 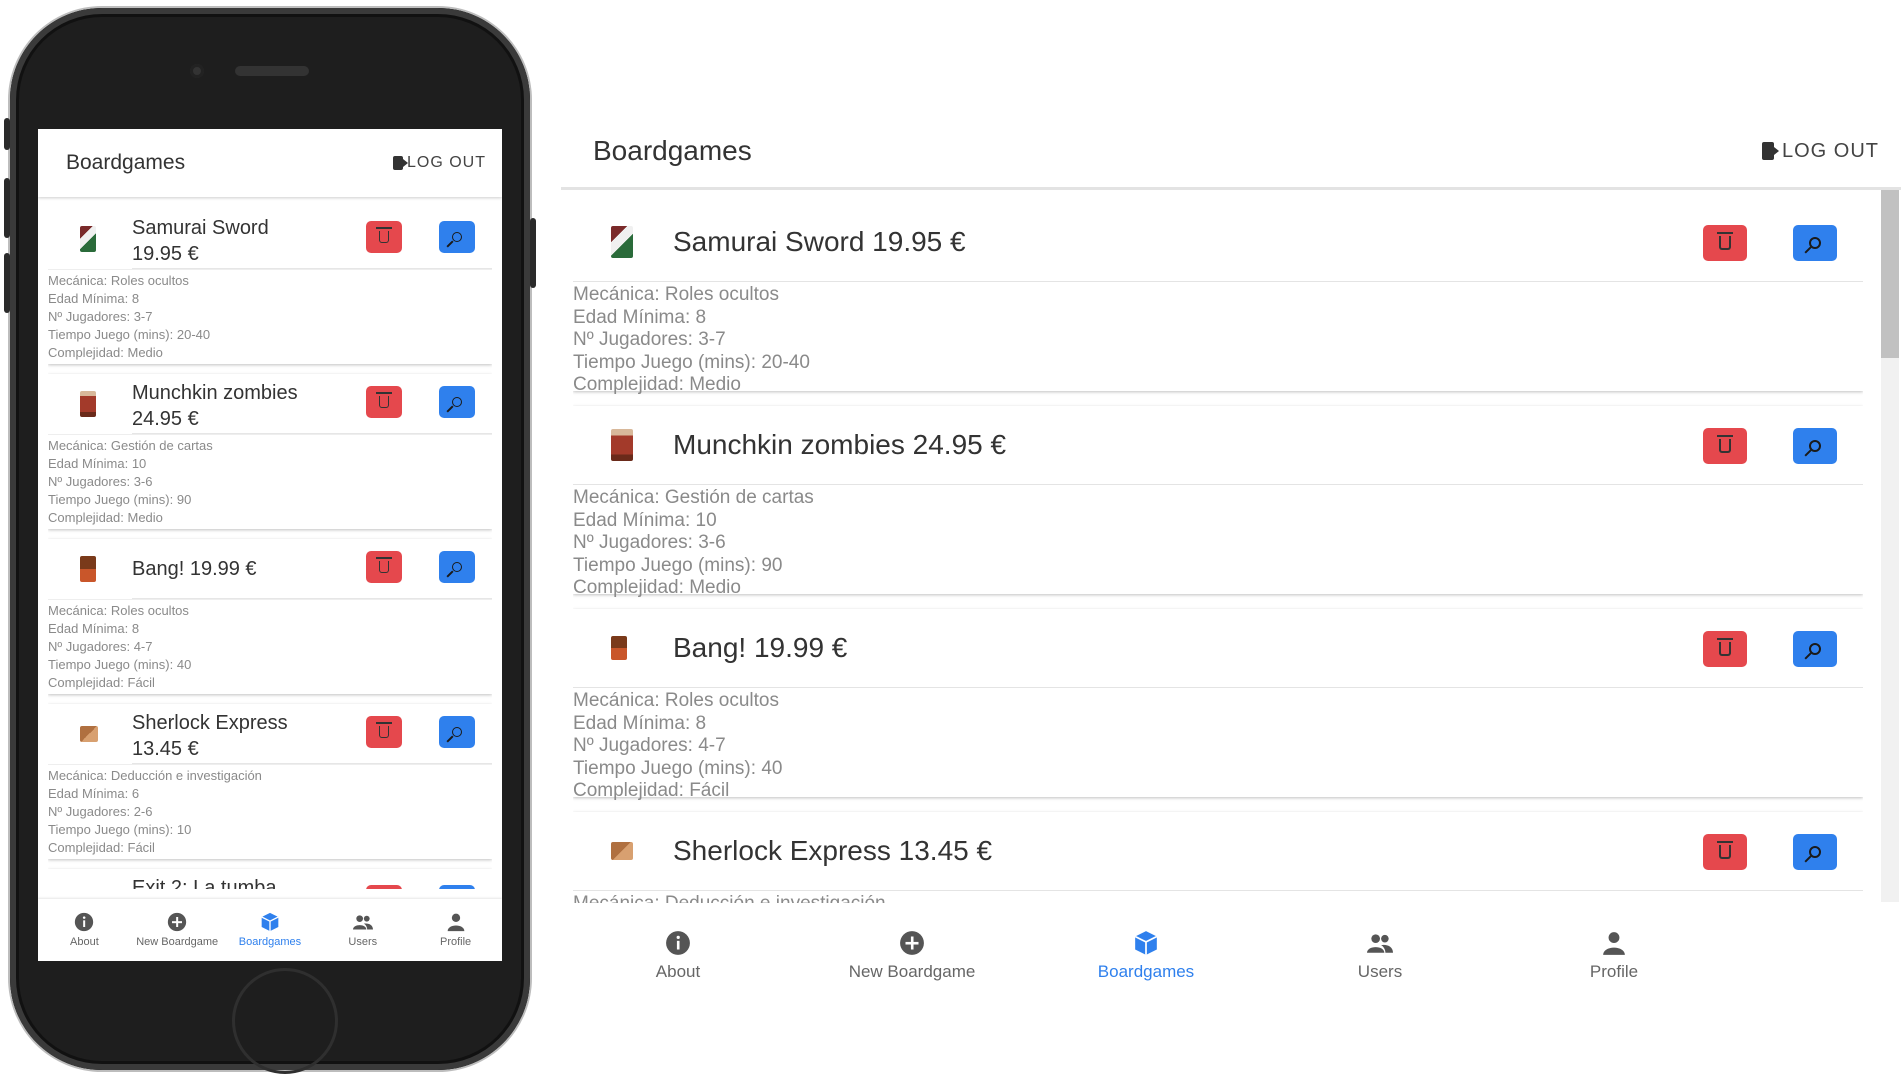 I want to click on time-value: 10, so click(x=184, y=829).